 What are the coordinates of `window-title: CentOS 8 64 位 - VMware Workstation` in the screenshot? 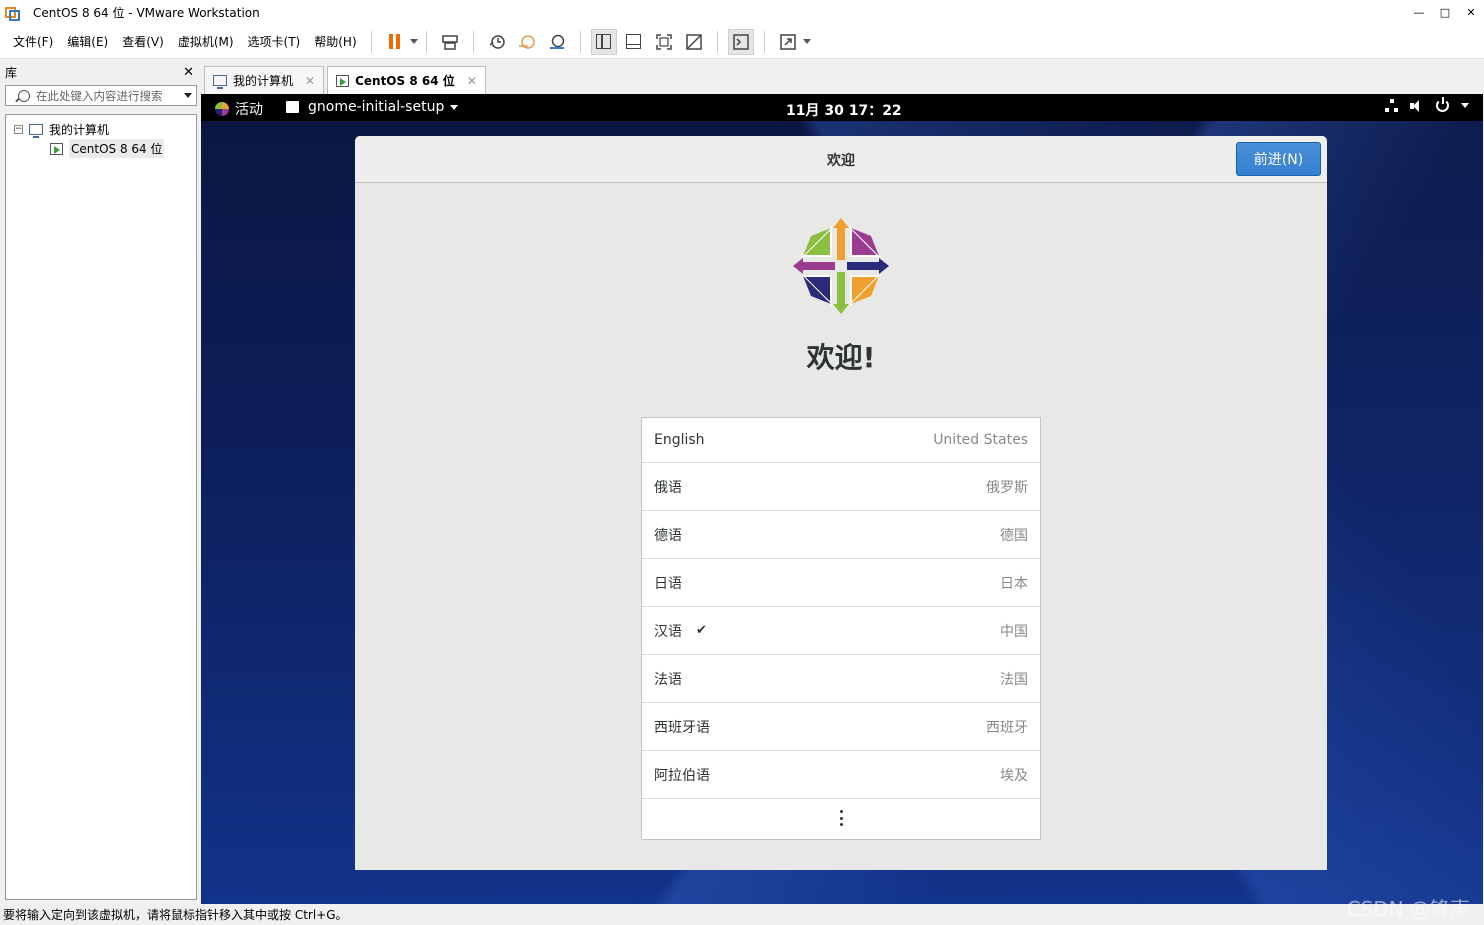 It's located at (146, 13).